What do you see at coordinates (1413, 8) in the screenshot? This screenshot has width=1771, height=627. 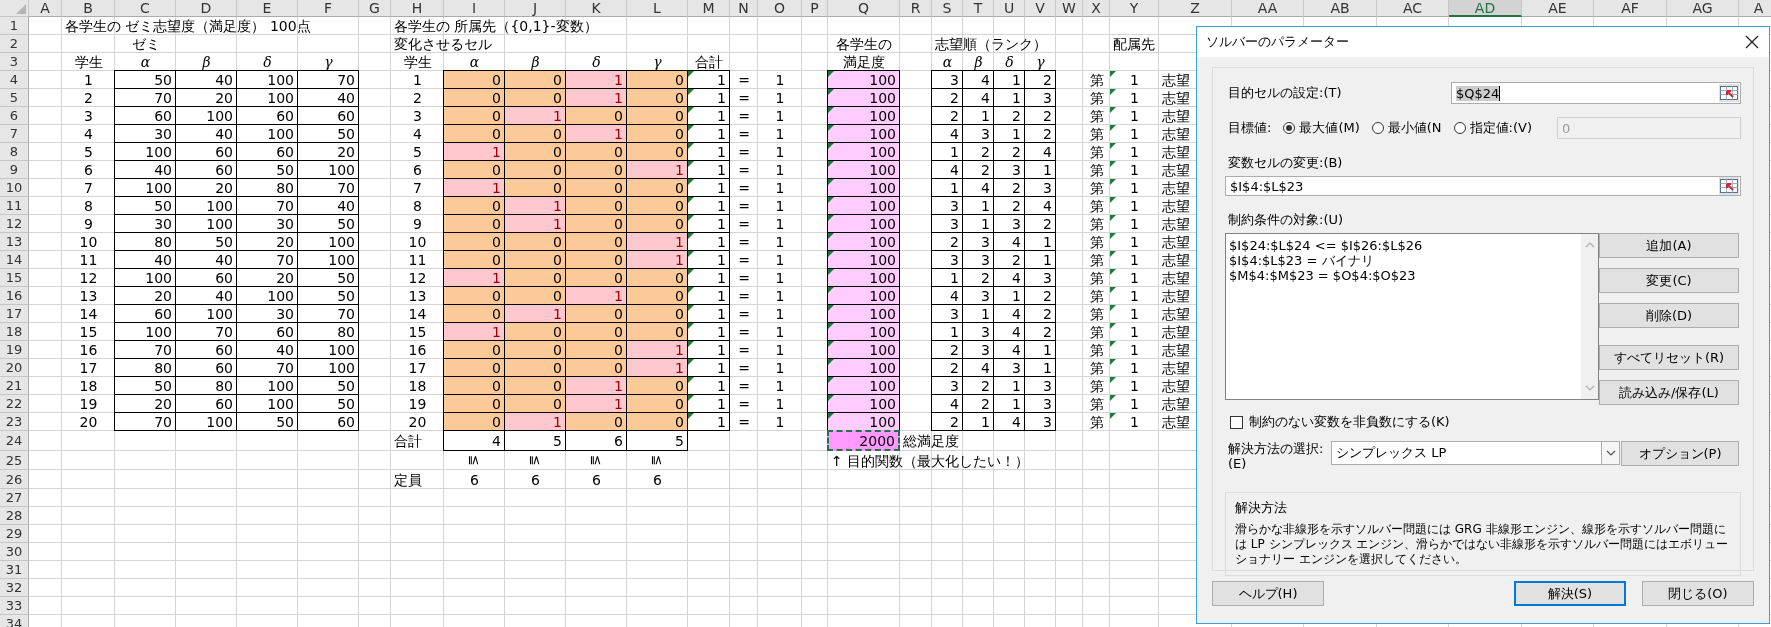 I see `column-header: AC` at bounding box center [1413, 8].